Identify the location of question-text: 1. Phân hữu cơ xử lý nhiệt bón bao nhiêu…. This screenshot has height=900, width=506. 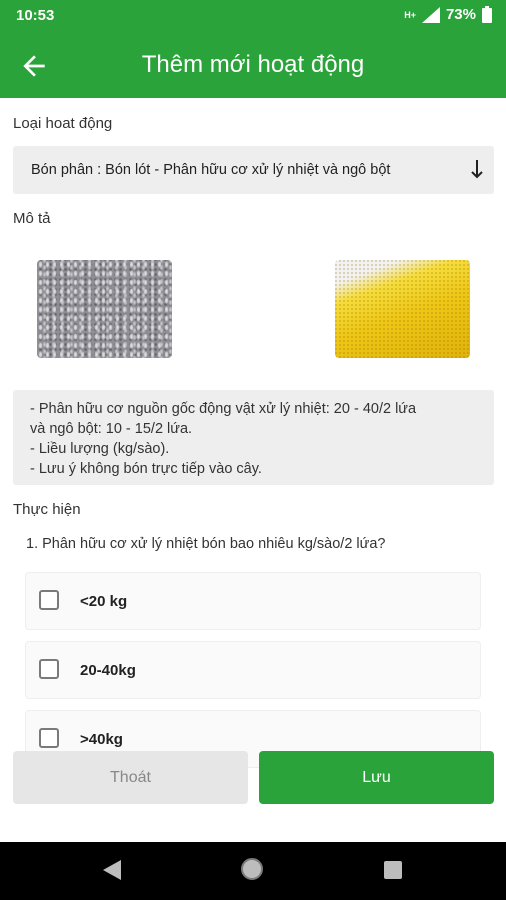
(206, 544).